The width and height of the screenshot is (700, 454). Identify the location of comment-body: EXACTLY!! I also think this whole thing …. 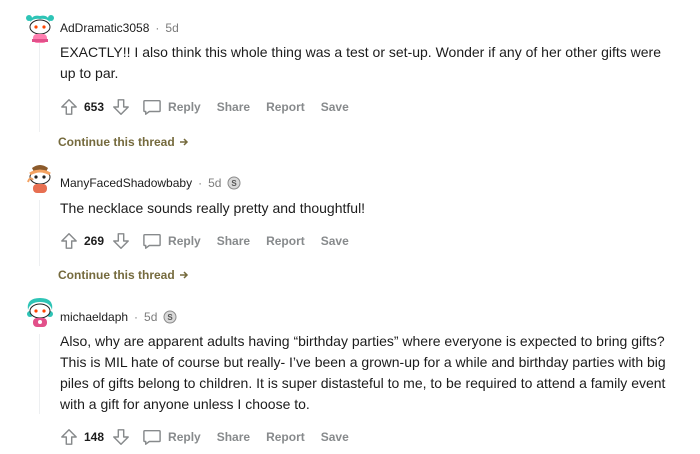
(360, 62).